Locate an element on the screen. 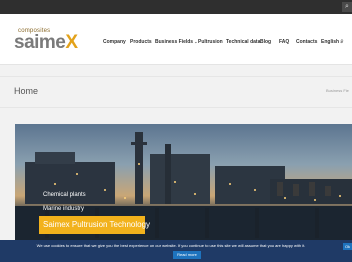  nav-item-pultrusion: Pultrusion is located at coordinates (210, 42).